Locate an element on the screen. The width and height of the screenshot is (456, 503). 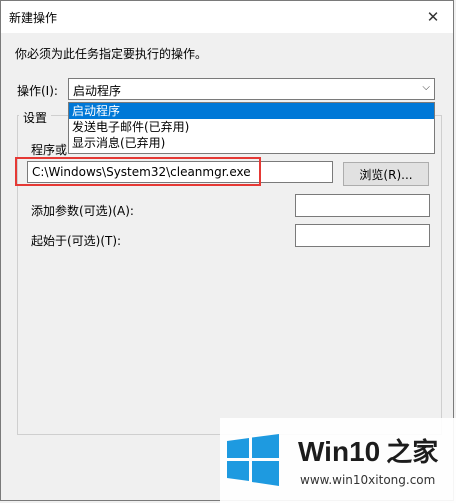
dropdown-option-start-program: 启动程序 is located at coordinates (251, 111).